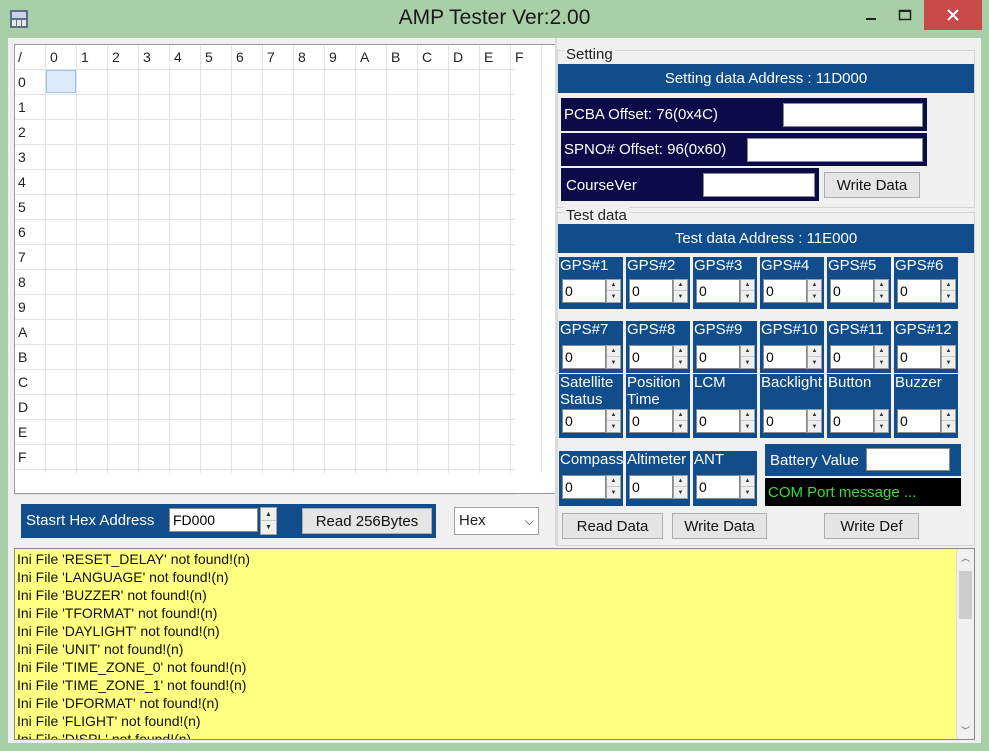 The height and width of the screenshot is (751, 989). What do you see at coordinates (871, 15) in the screenshot?
I see `minimize-button` at bounding box center [871, 15].